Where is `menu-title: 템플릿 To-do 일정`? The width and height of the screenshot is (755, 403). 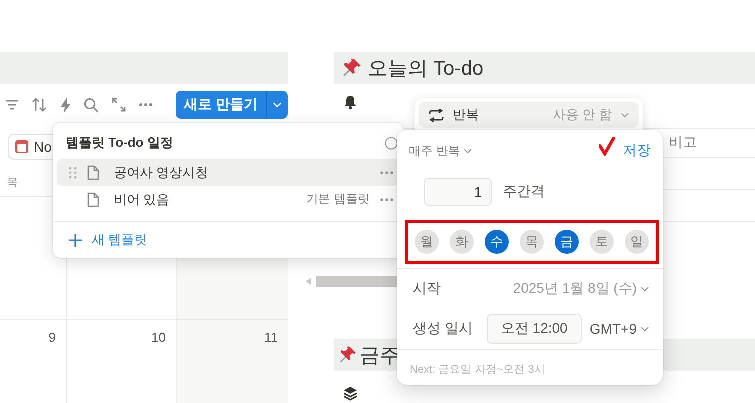
menu-title: 템플릿 To-do 일정 is located at coordinates (120, 143).